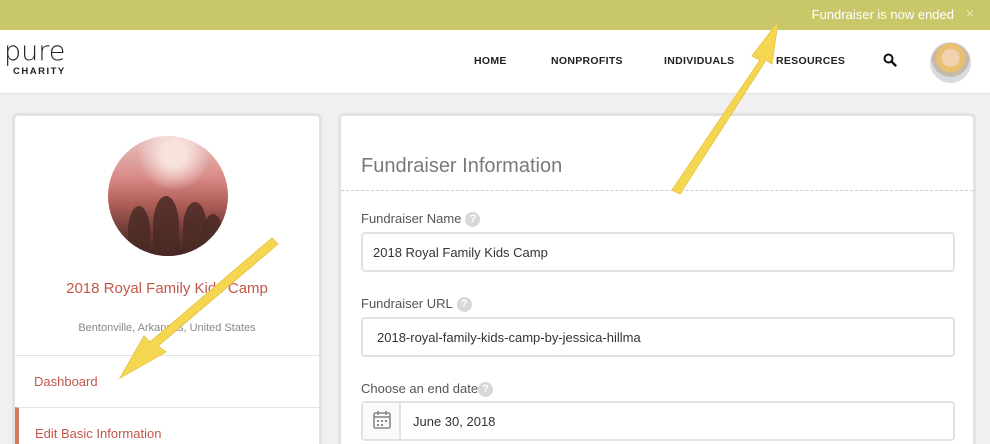  What do you see at coordinates (167, 328) in the screenshot?
I see `fundraiser-location: Bentonville, Arkansas, United States` at bounding box center [167, 328].